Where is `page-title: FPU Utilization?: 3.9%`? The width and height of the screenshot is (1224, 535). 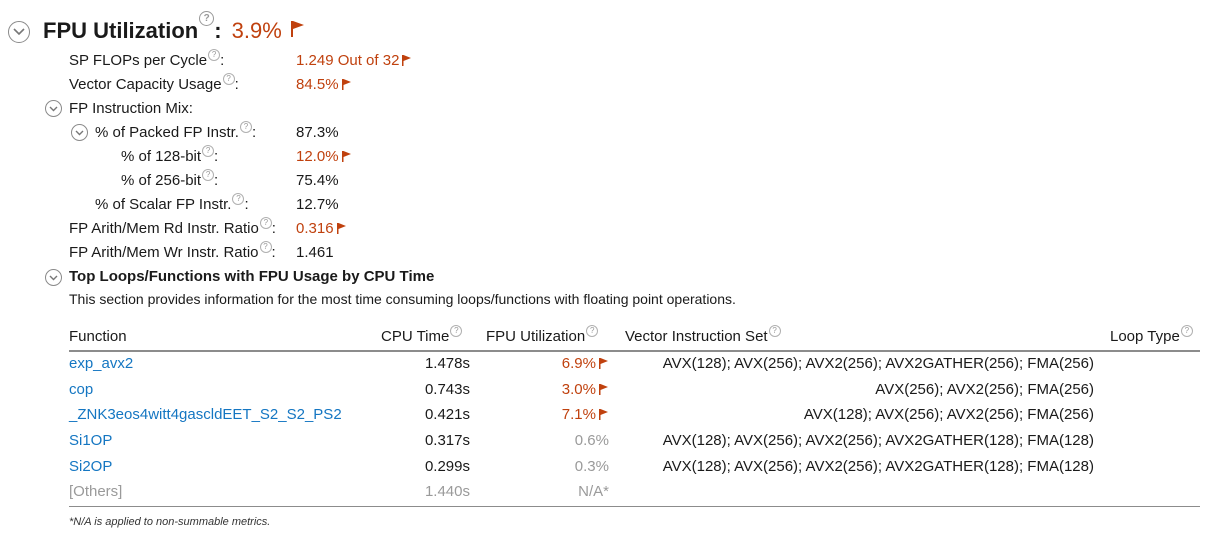
page-title: FPU Utilization?: 3.9% is located at coordinates (174, 28).